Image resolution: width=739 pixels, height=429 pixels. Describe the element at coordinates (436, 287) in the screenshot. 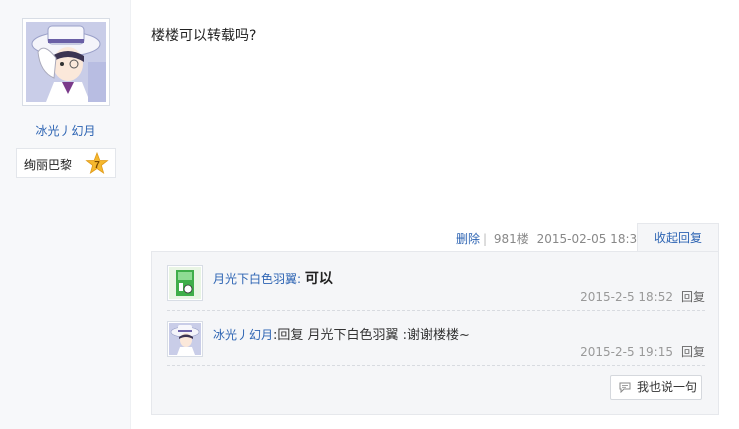

I see `reply-item: 月光下白色羽翼: 可以 2015-2-5 18:52 回复` at that location.